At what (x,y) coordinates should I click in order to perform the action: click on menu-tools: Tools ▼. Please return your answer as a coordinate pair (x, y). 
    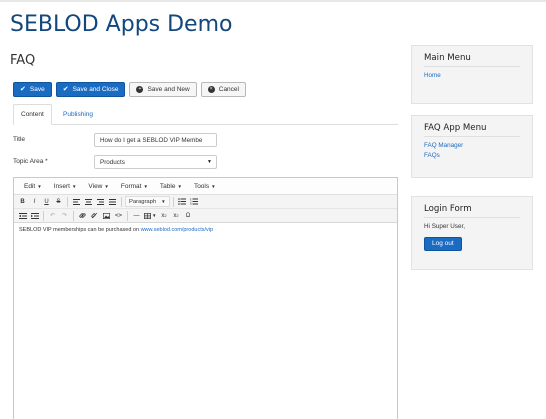
    Looking at the image, I should click on (205, 186).